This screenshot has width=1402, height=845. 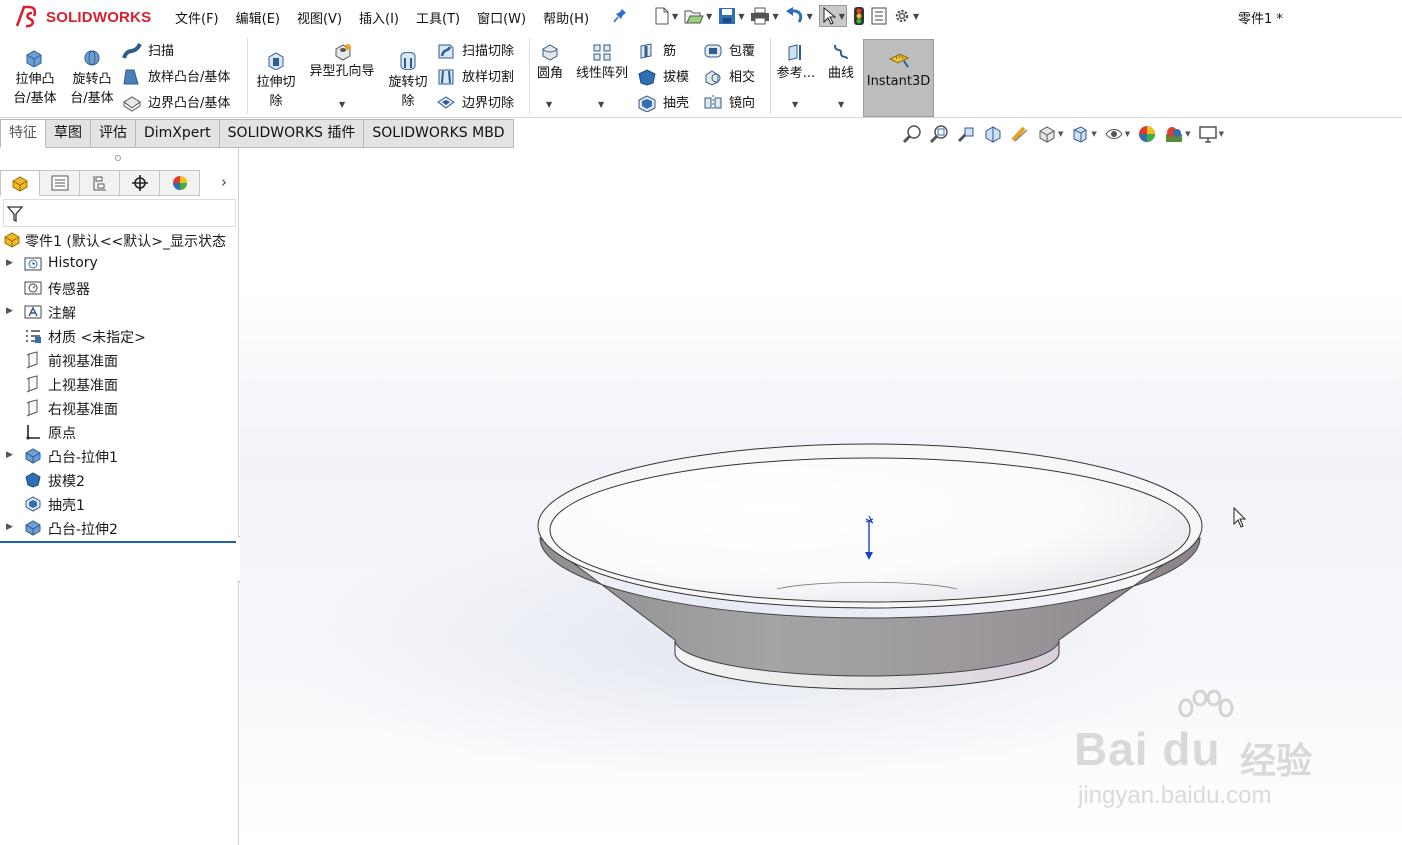 What do you see at coordinates (698, 16) in the screenshot?
I see `open-button: ▼` at bounding box center [698, 16].